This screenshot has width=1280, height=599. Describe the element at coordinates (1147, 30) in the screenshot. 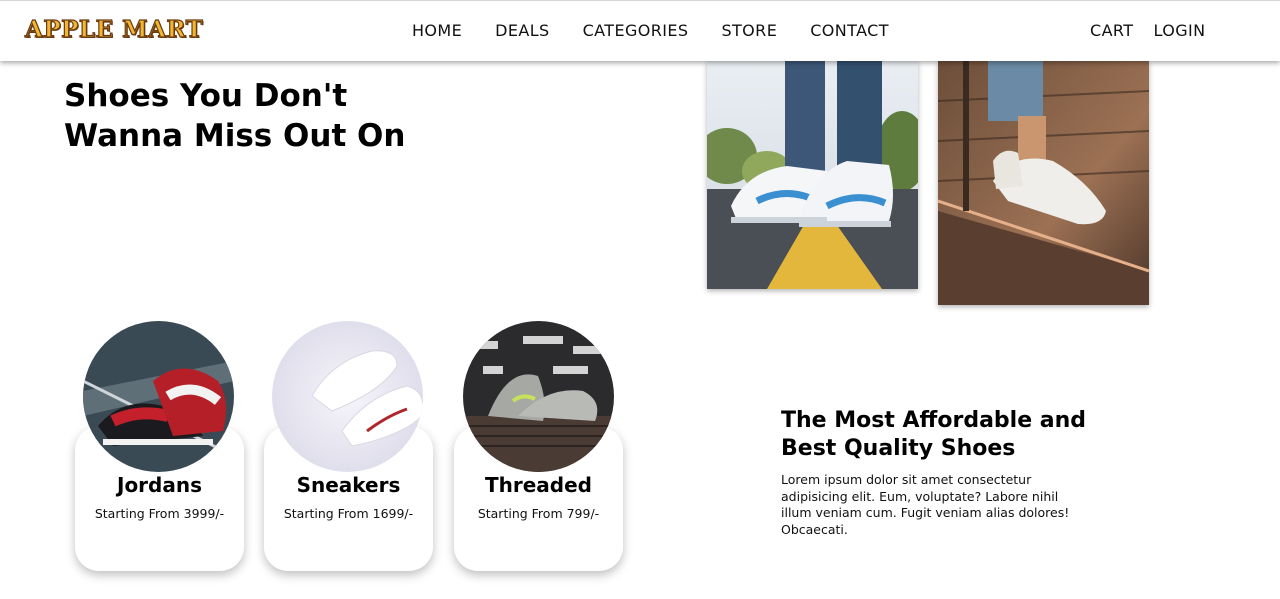

I see `nav-actions: CART LOGIN` at that location.